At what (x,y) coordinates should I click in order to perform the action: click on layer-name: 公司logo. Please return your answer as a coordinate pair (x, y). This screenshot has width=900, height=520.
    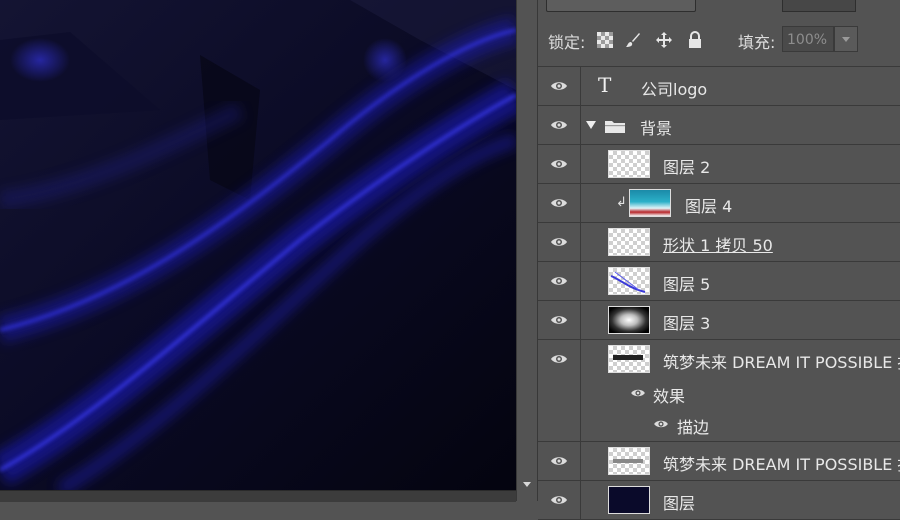
    Looking at the image, I should click on (674, 88).